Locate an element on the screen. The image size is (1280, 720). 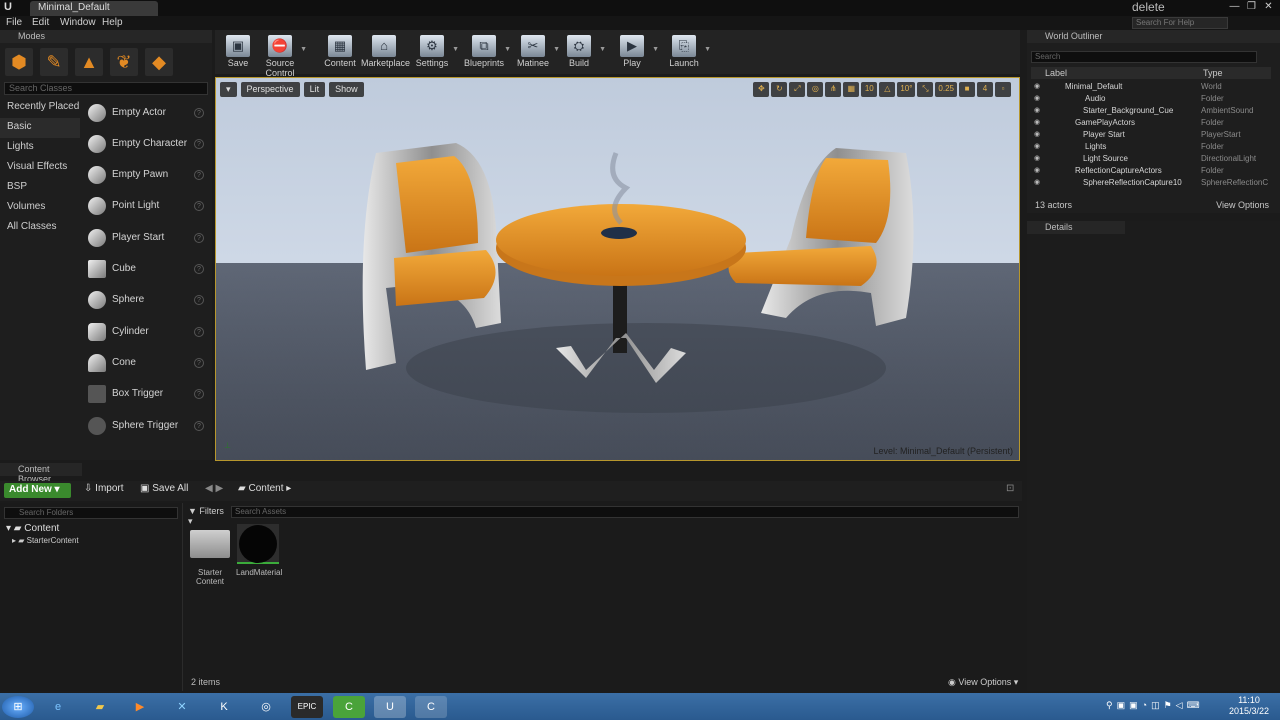
camera-speed-value: 4 is located at coordinates (985, 89).